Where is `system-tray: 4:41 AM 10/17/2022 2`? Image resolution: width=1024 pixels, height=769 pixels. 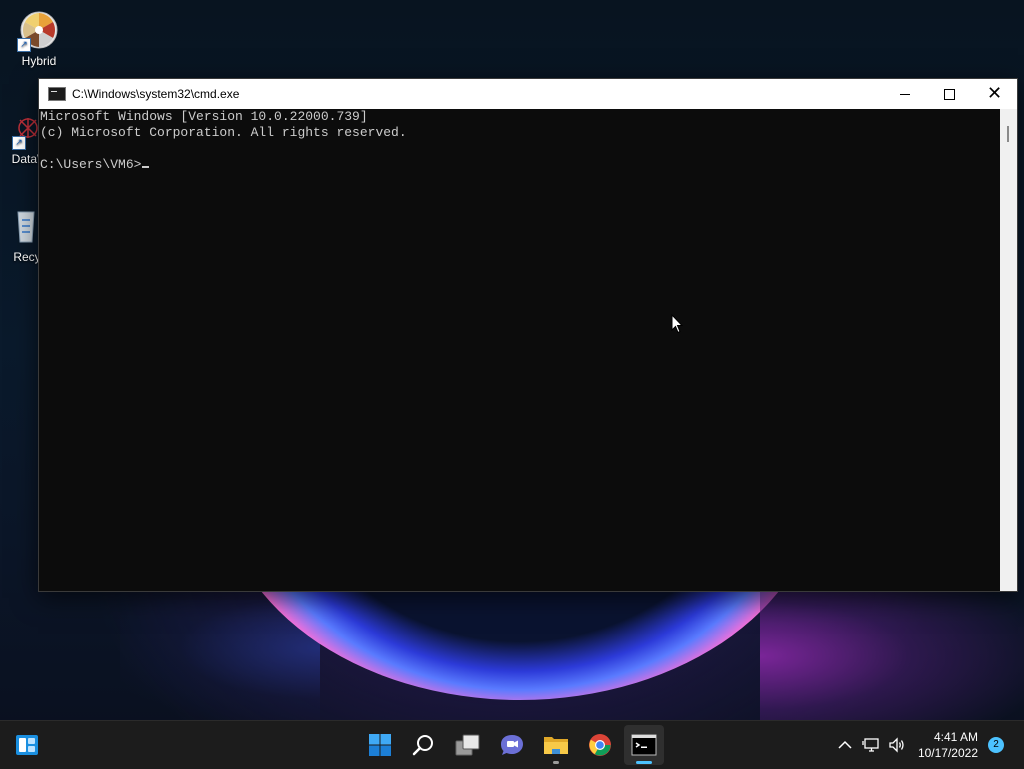 system-tray: 4:41 AM 10/17/2022 2 is located at coordinates (928, 745).